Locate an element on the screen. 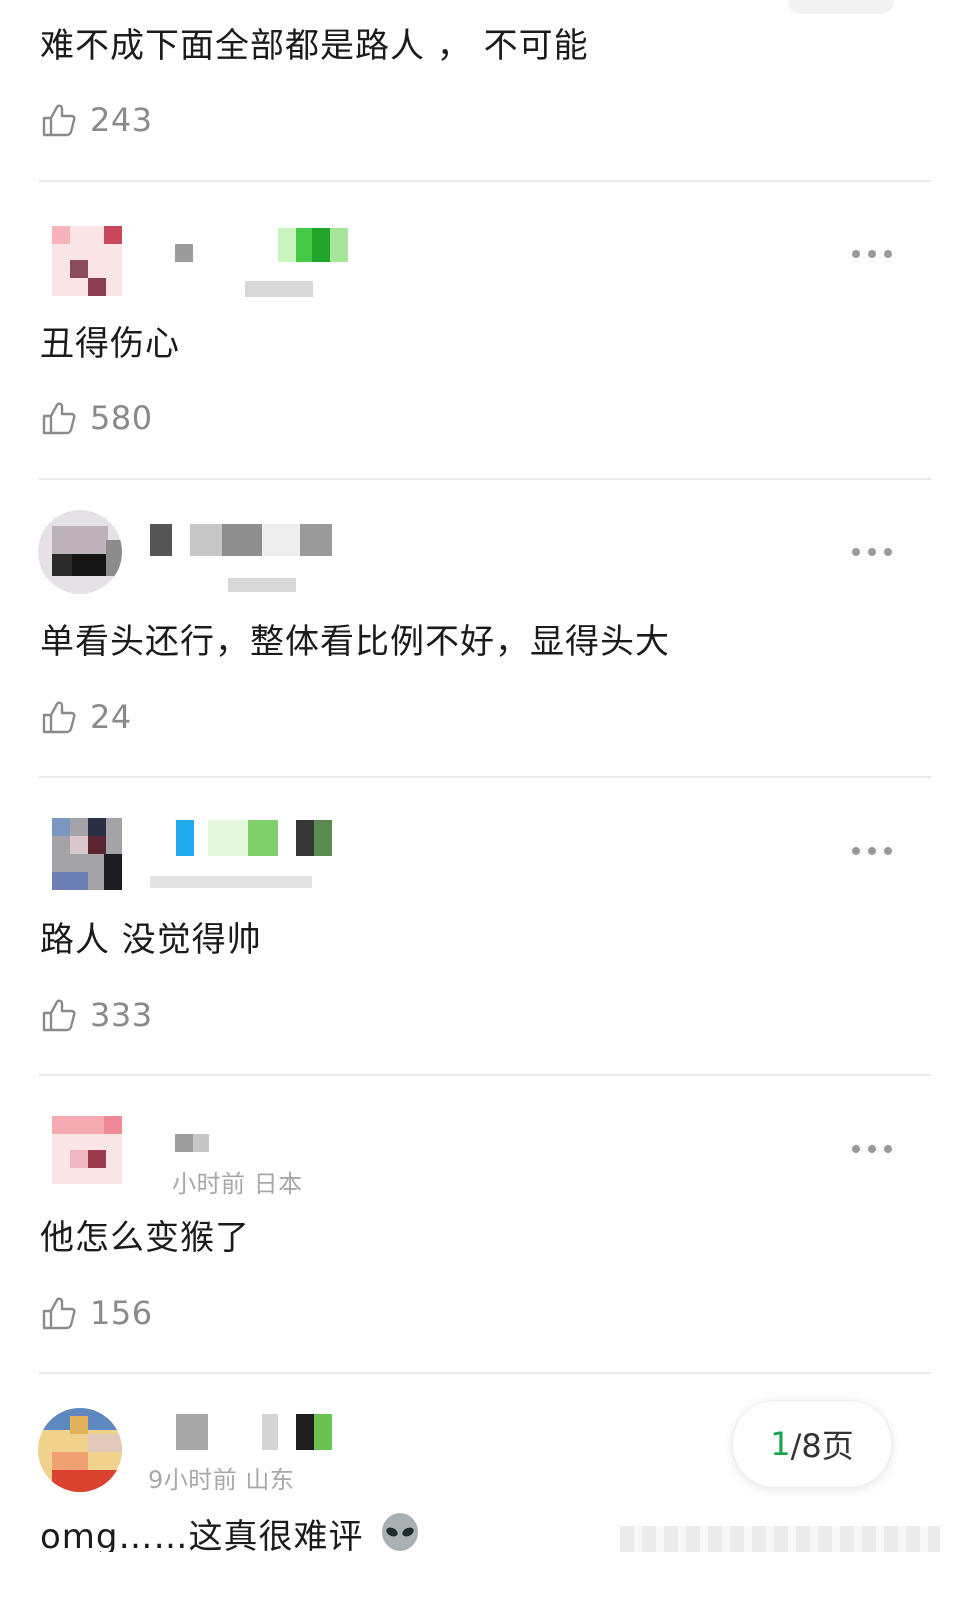 This screenshot has height=1617, width=960. like-count: 333 is located at coordinates (121, 1015).